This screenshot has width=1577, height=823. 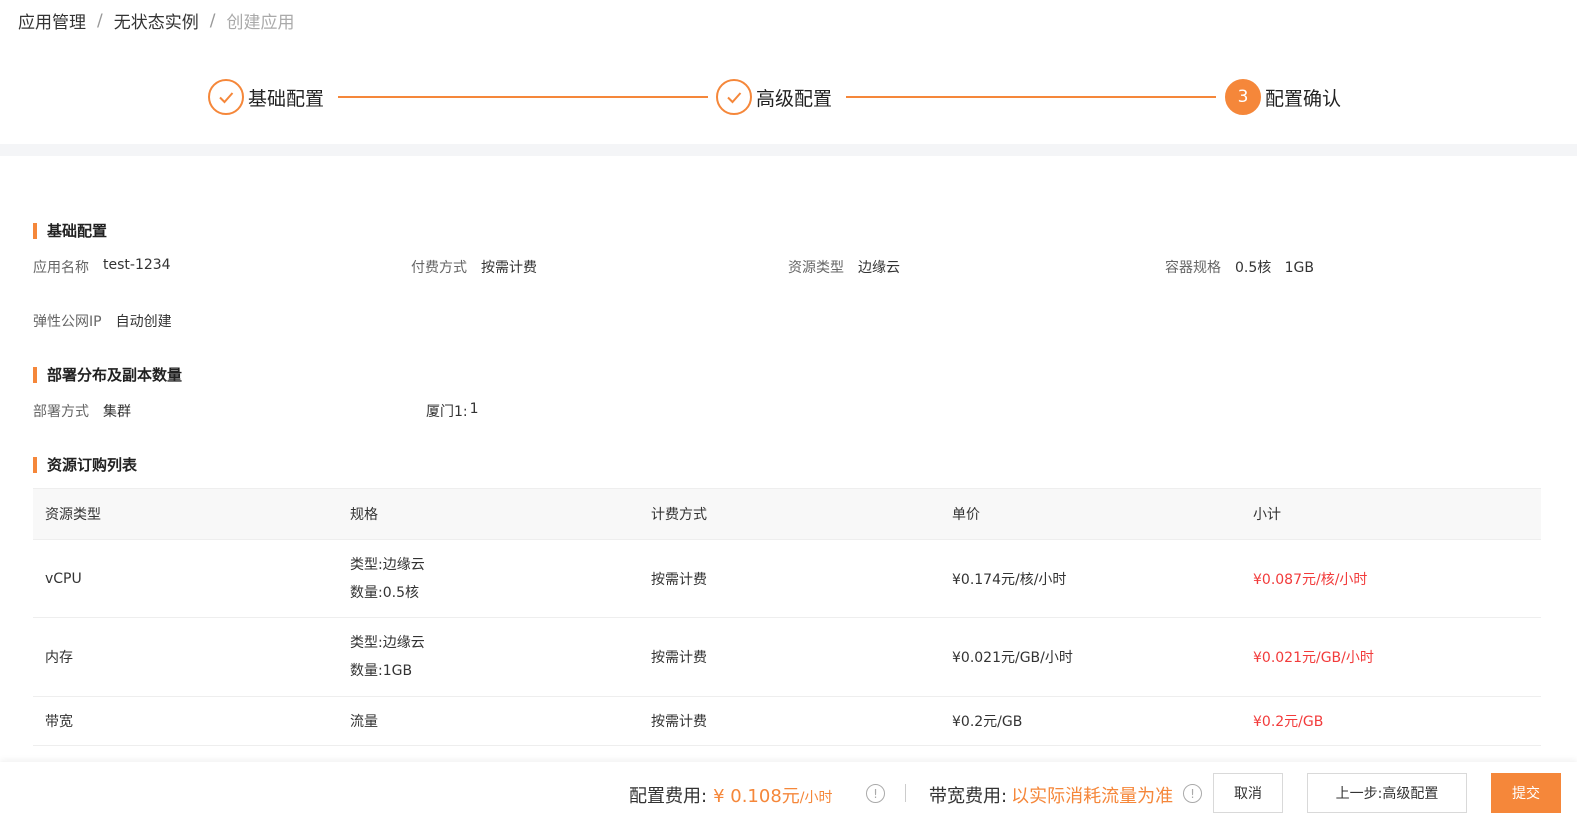 What do you see at coordinates (185, 514) in the screenshot?
I see `column-header: 资源类型` at bounding box center [185, 514].